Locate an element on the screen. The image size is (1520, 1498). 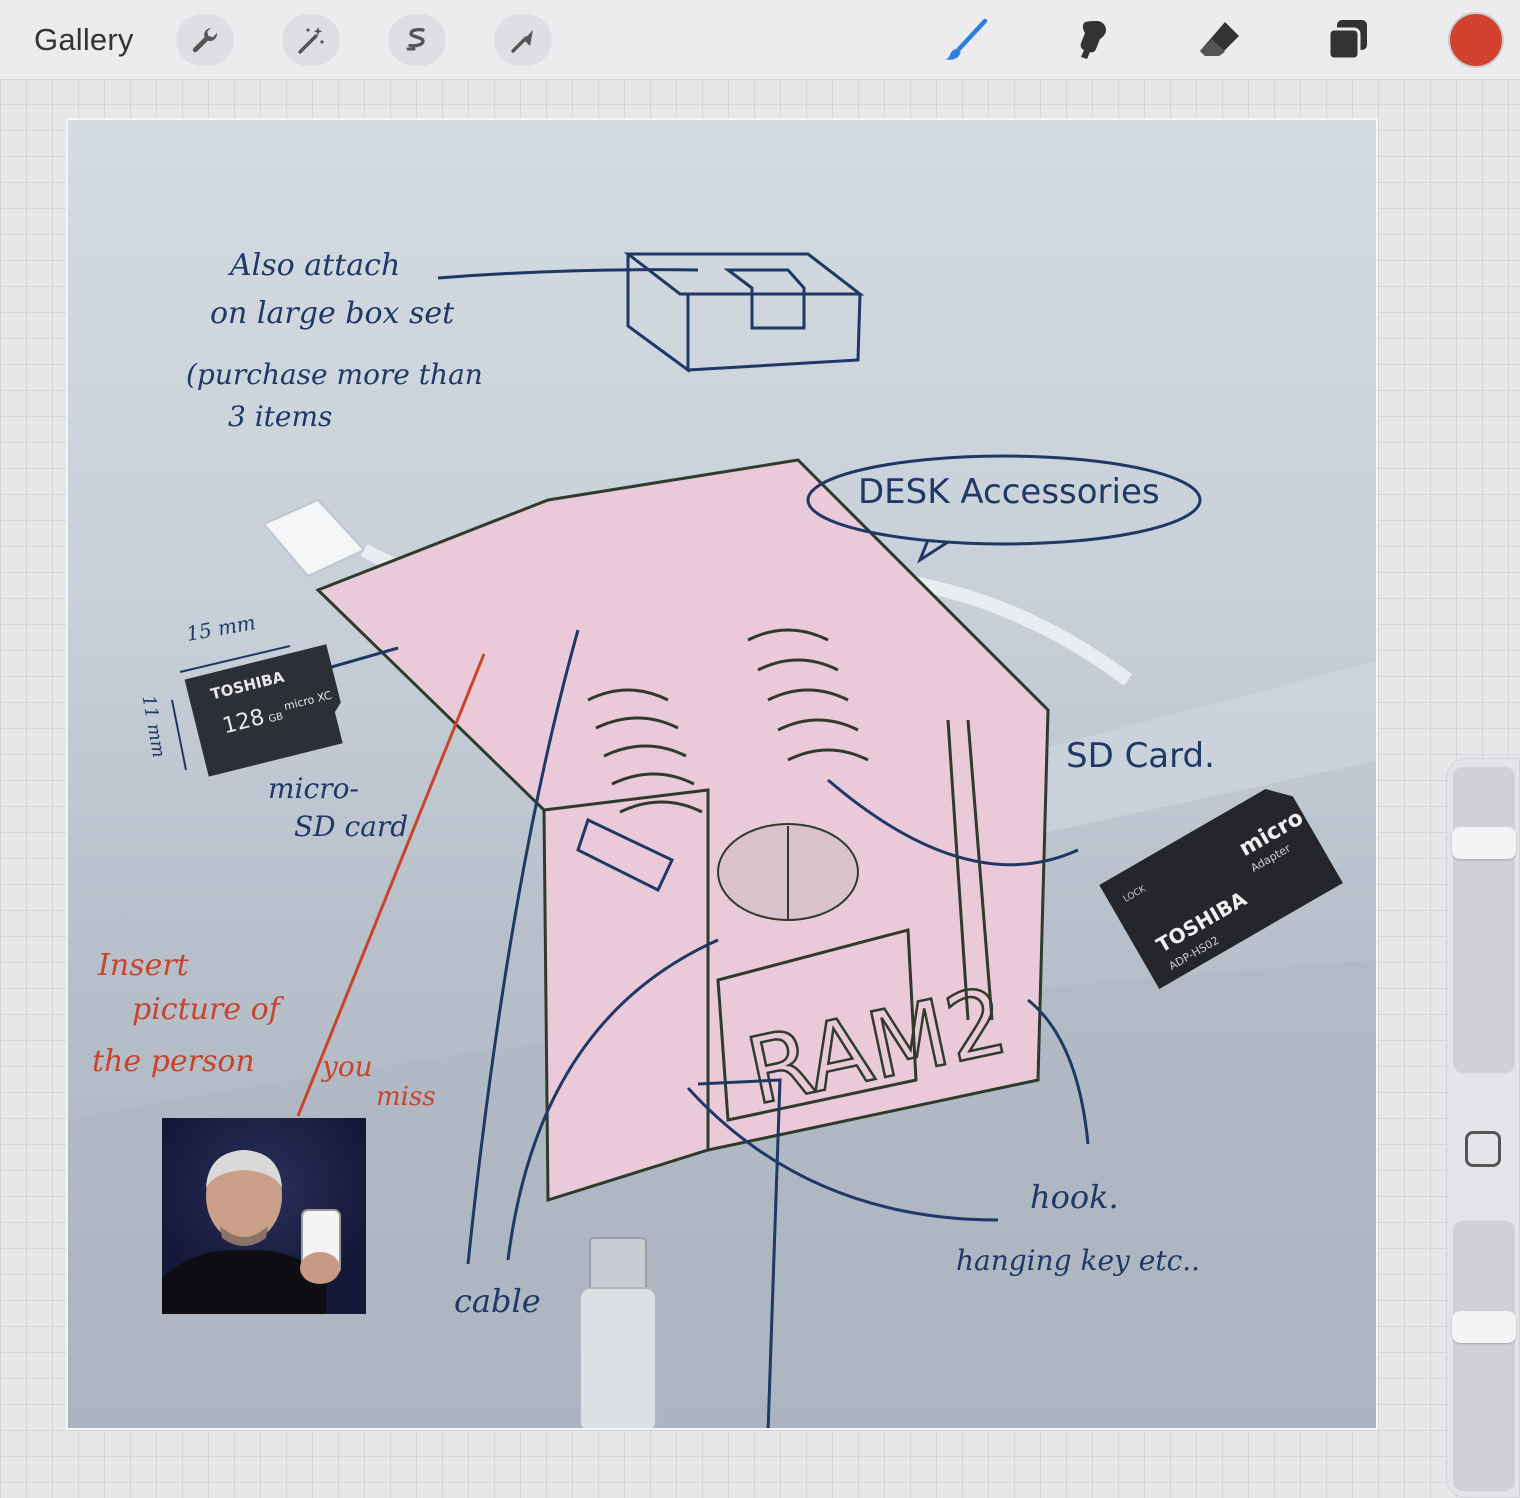
transform-button is located at coordinates (523, 40).